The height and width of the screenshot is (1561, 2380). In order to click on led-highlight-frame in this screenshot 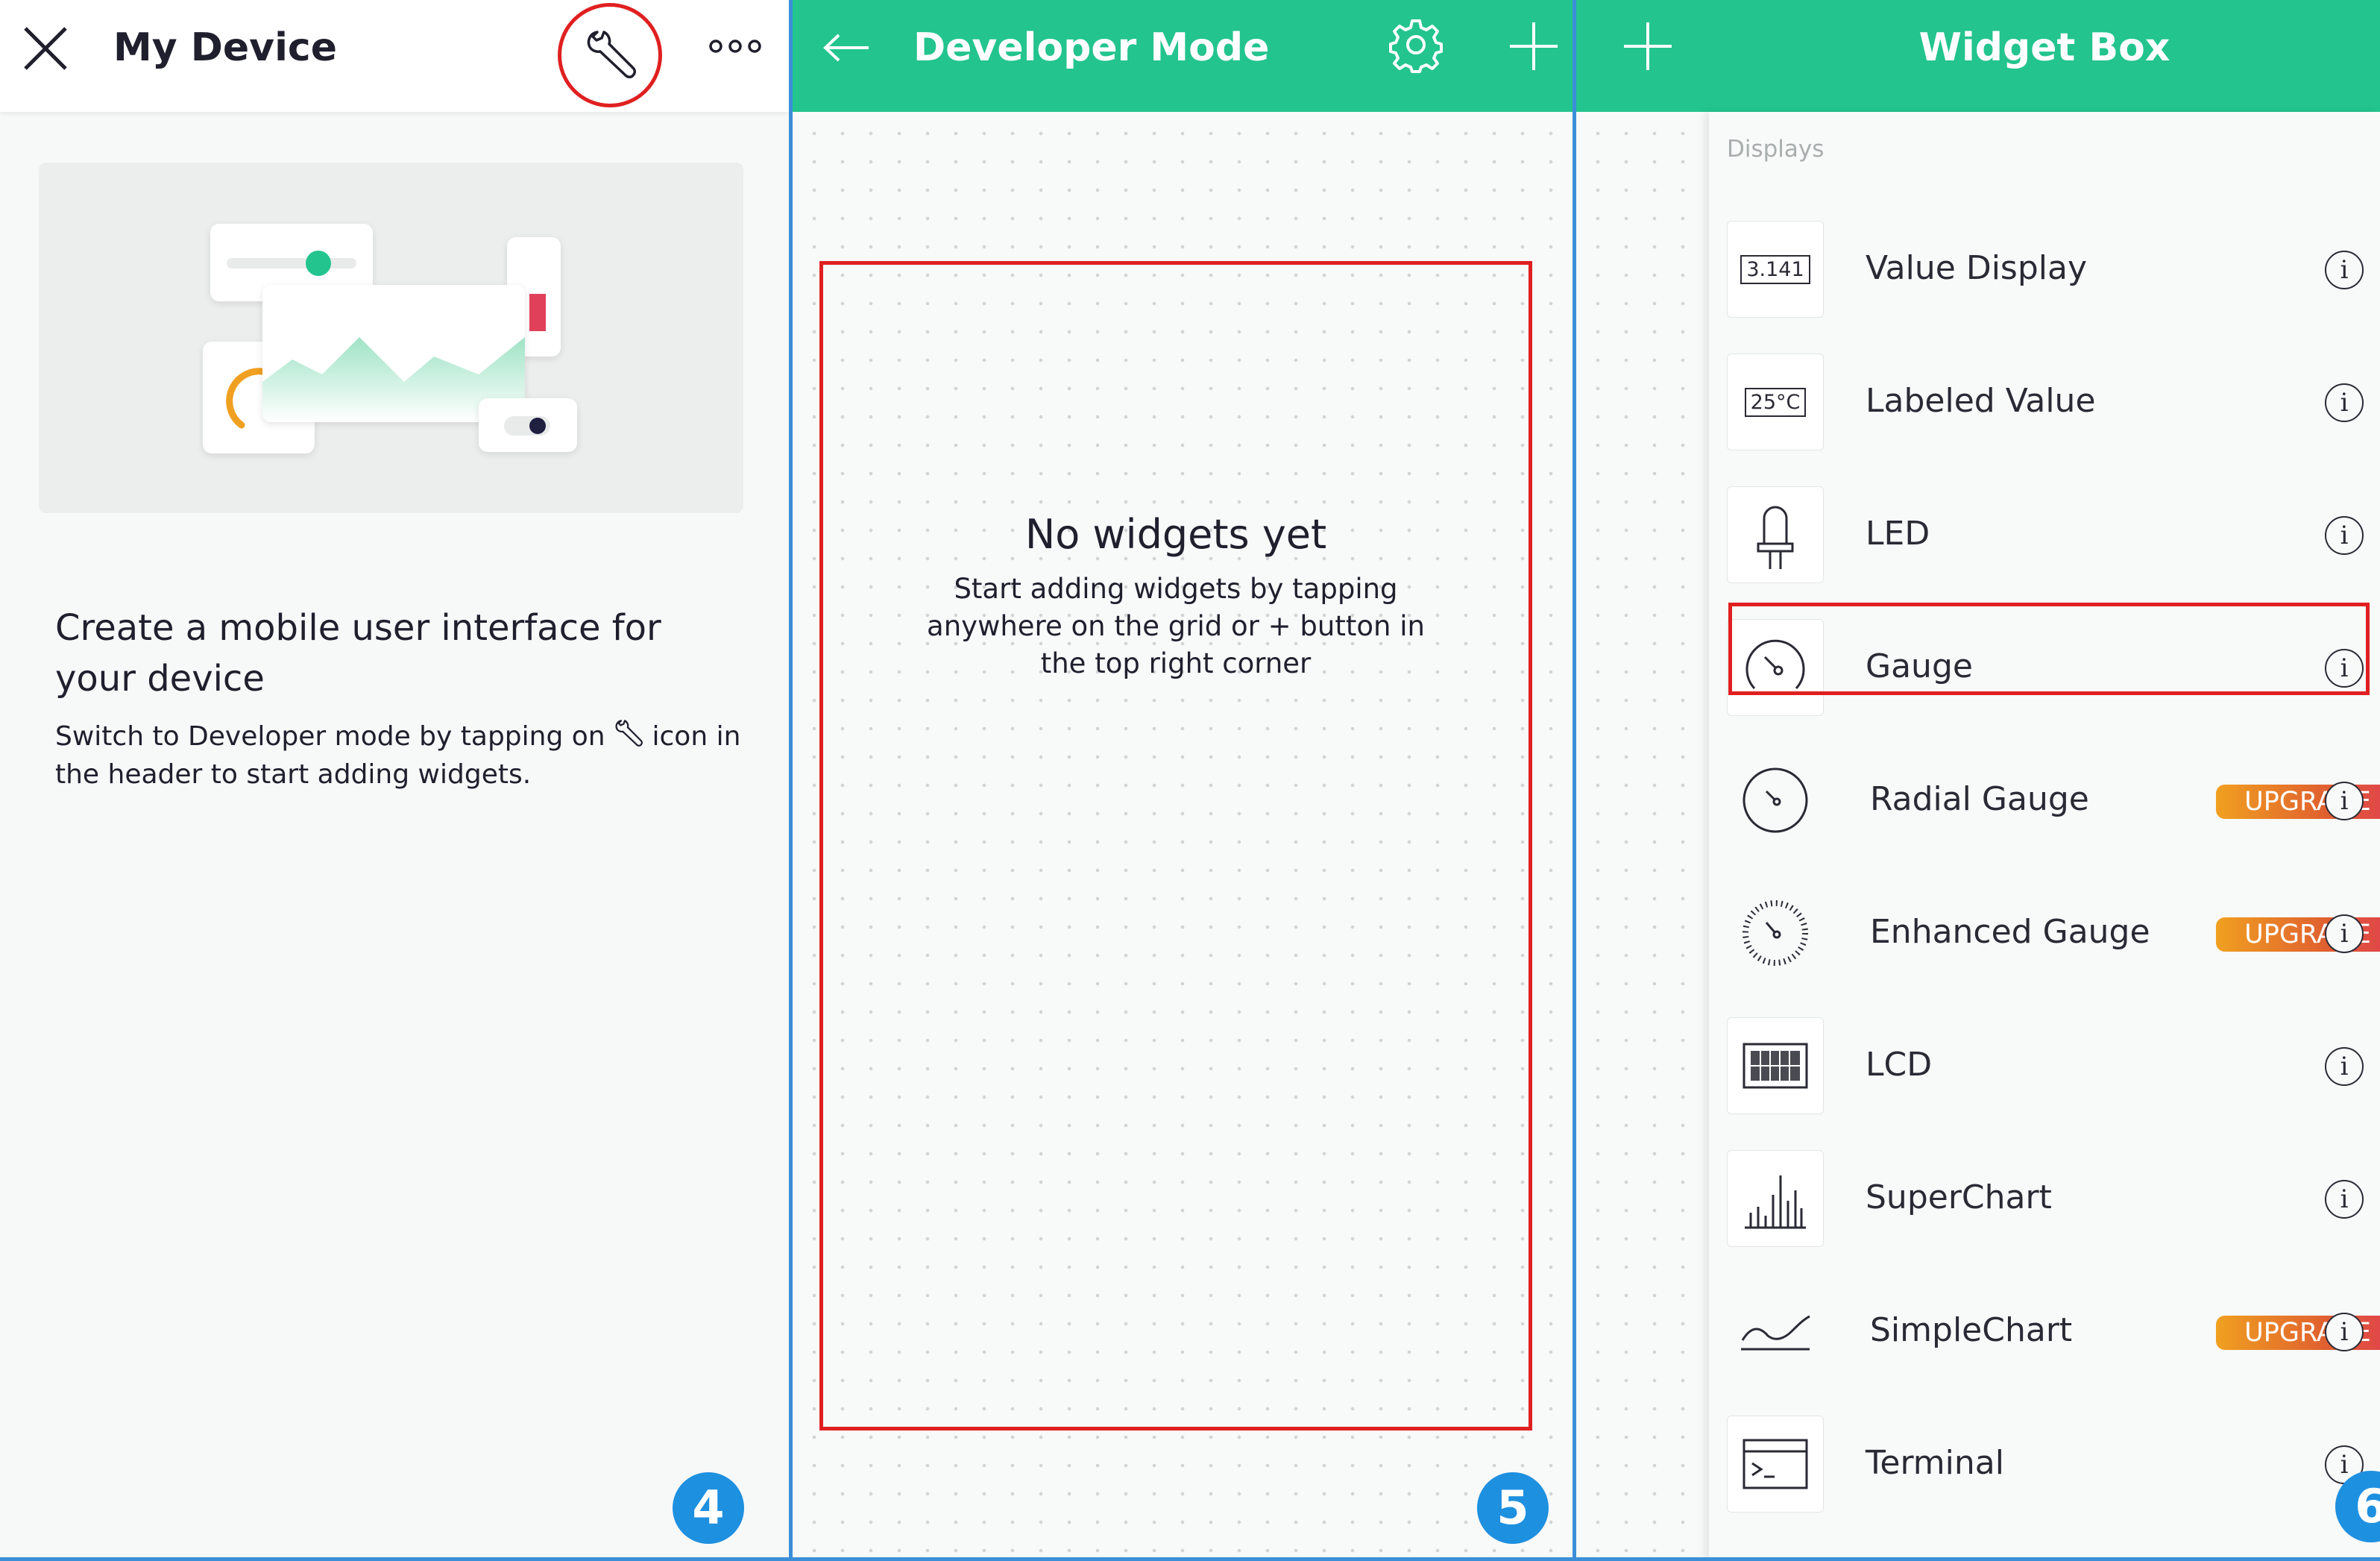, I will do `click(2049, 649)`.